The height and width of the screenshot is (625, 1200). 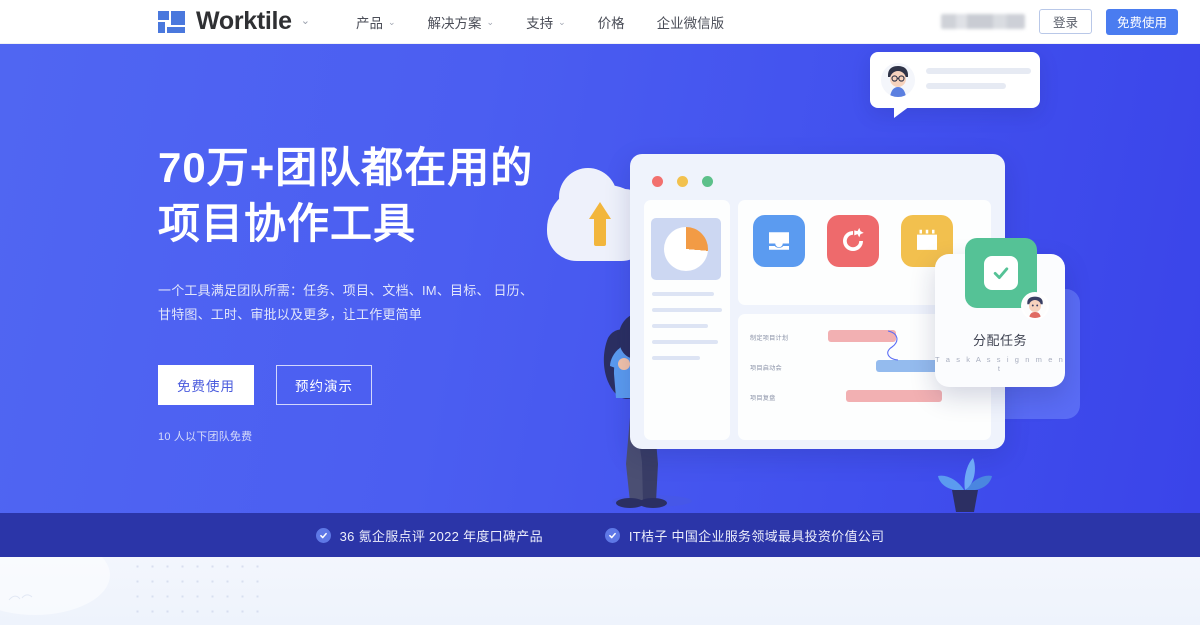 What do you see at coordinates (369, 23) in the screenshot?
I see `nav-label: 产品` at bounding box center [369, 23].